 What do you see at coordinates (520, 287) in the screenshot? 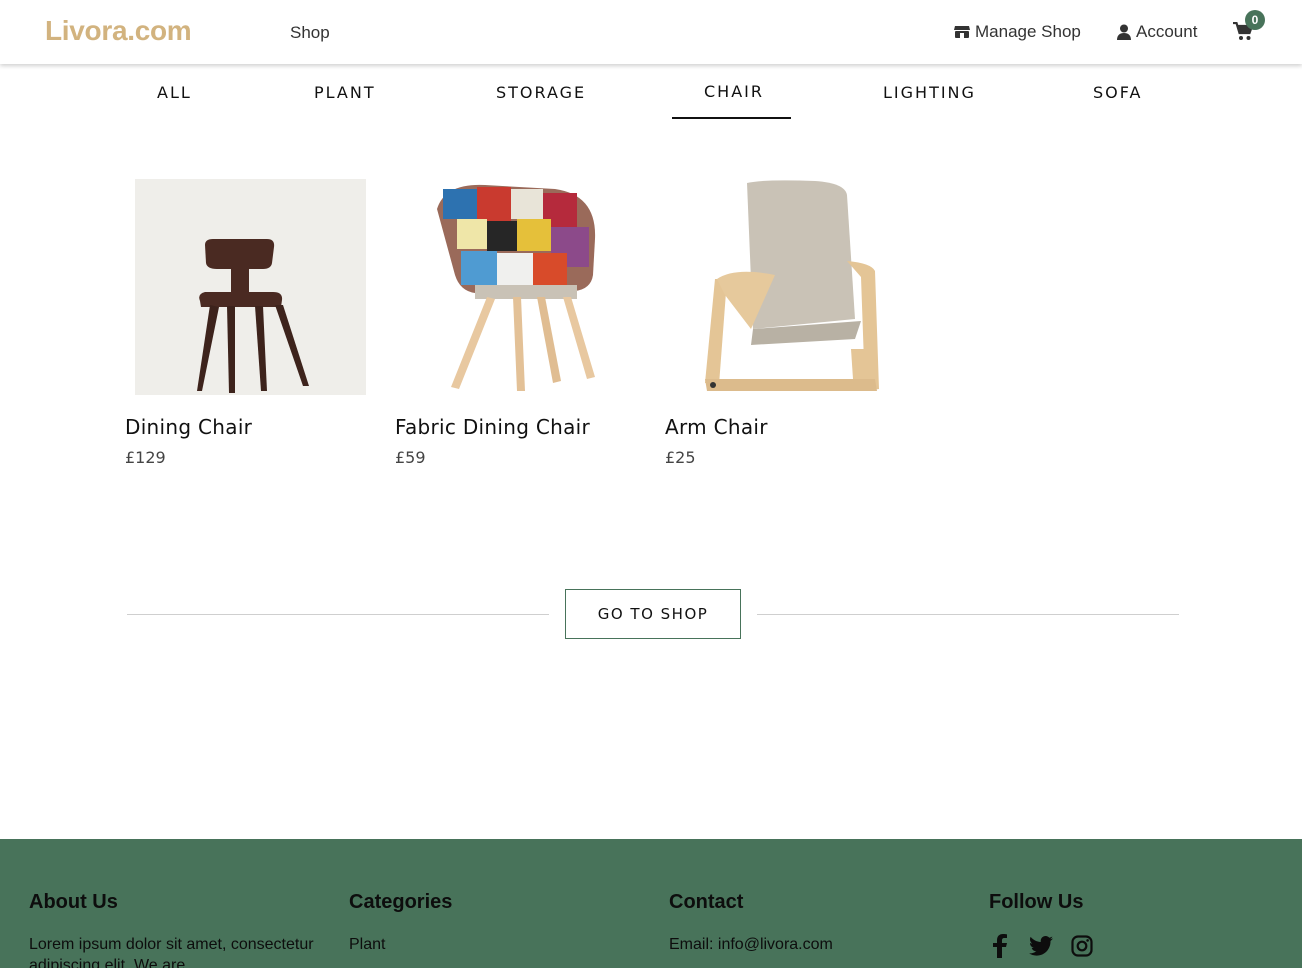
I see `product-image-fabric-dining-chair` at bounding box center [520, 287].